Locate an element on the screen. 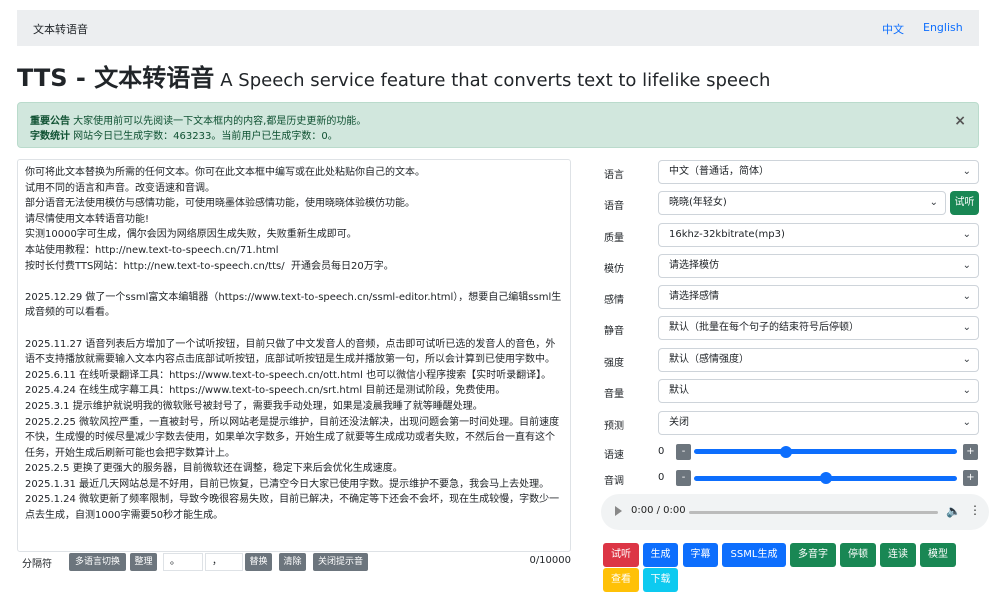 This screenshot has height=607, width=1000. stats-text: 网站今日已生成字数：463233。当前用户已生成字数：0。 is located at coordinates (204, 136).